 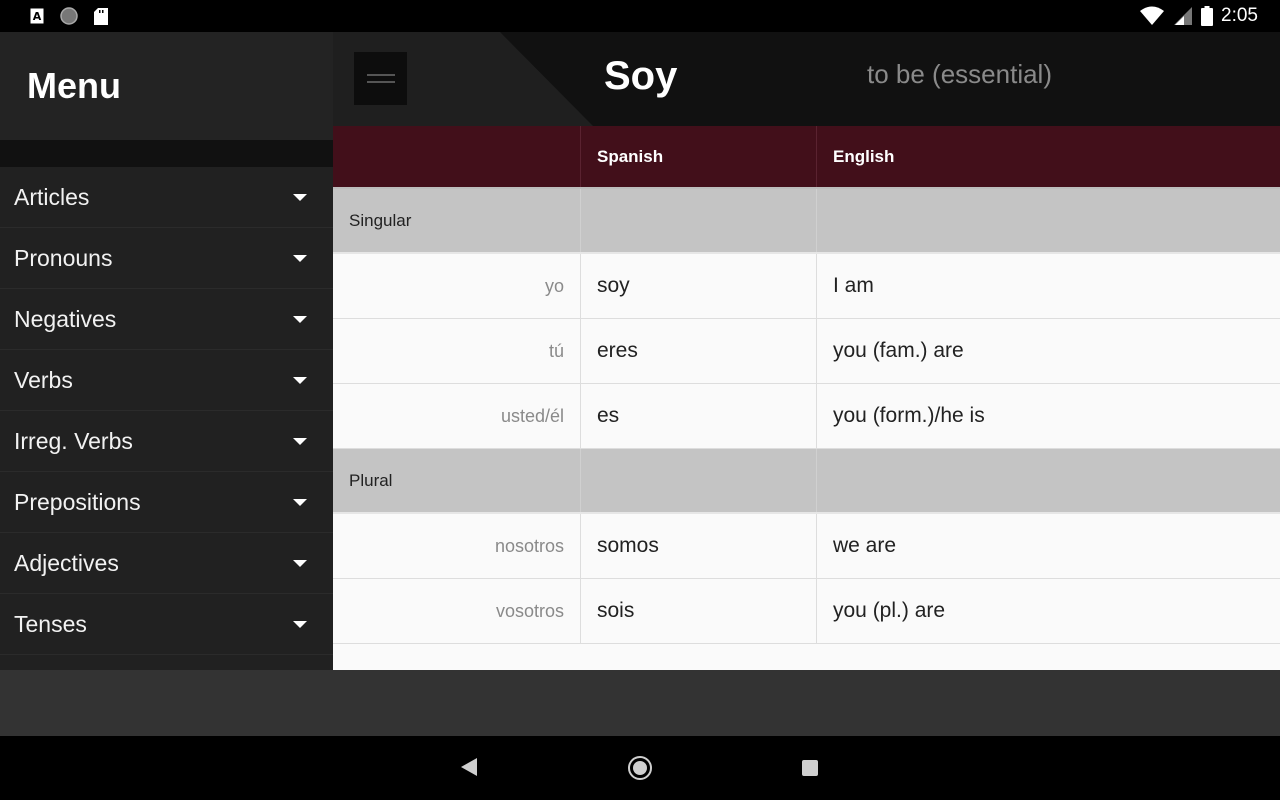 I want to click on pronoun-cell: tú, so click(x=556, y=350).